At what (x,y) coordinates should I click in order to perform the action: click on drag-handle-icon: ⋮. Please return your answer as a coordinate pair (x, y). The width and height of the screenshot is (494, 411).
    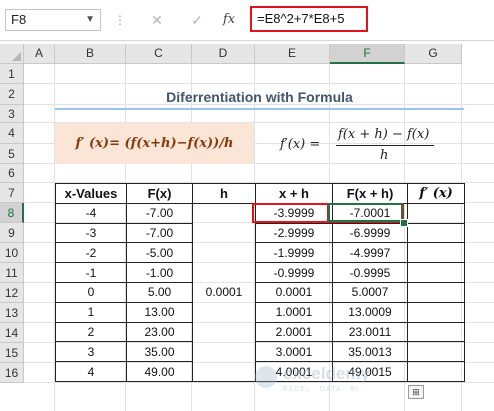
    Looking at the image, I should click on (120, 20).